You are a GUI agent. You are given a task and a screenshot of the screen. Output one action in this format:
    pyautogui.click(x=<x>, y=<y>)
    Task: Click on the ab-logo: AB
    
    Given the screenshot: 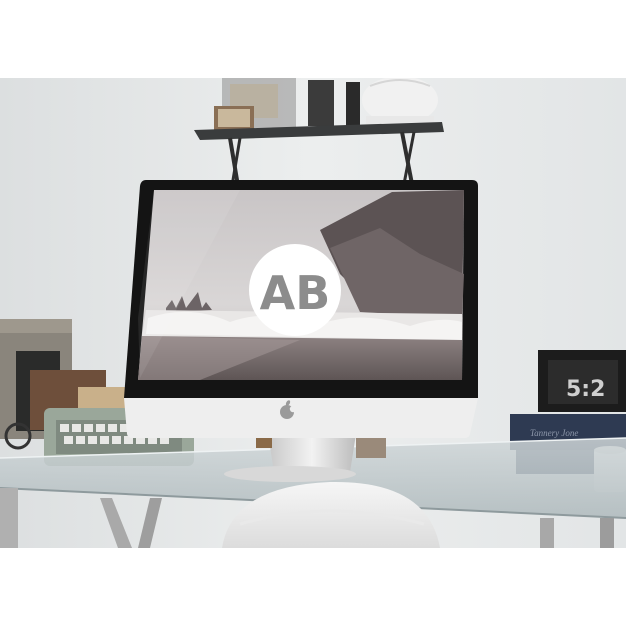 What is the action you would take?
    pyautogui.click(x=295, y=290)
    